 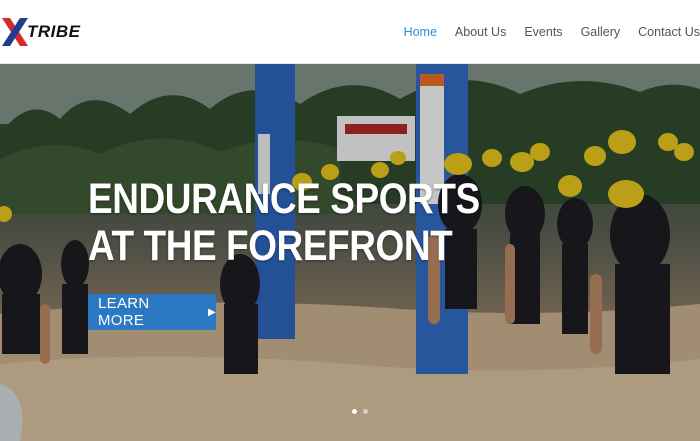 I want to click on hero-title: ENDURANCE SPORTS AT THE FOREFRONT, so click(x=284, y=222).